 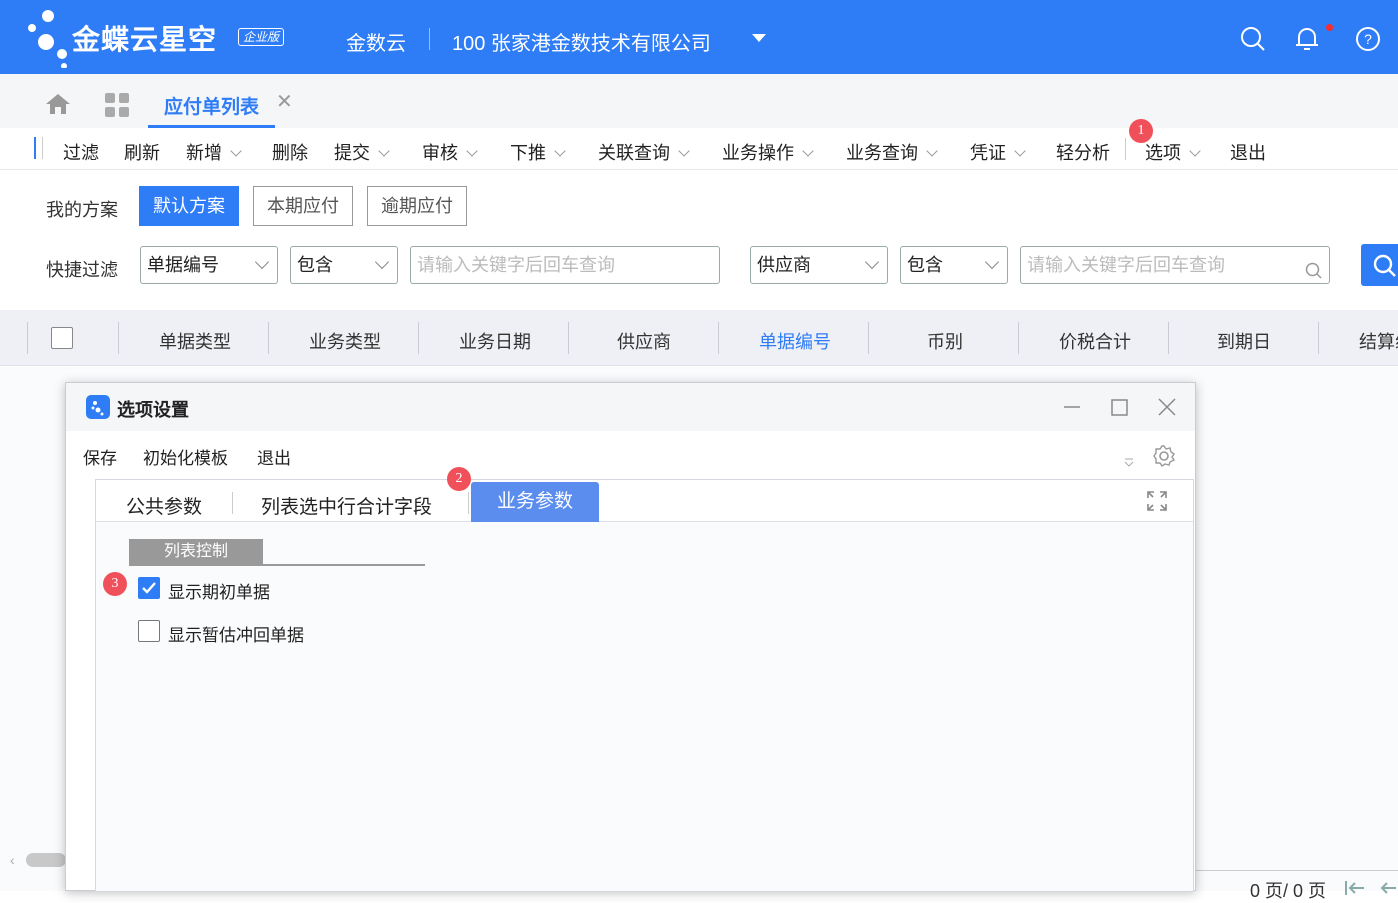 What do you see at coordinates (142, 152) in the screenshot?
I see `refresh-button: 刷新` at bounding box center [142, 152].